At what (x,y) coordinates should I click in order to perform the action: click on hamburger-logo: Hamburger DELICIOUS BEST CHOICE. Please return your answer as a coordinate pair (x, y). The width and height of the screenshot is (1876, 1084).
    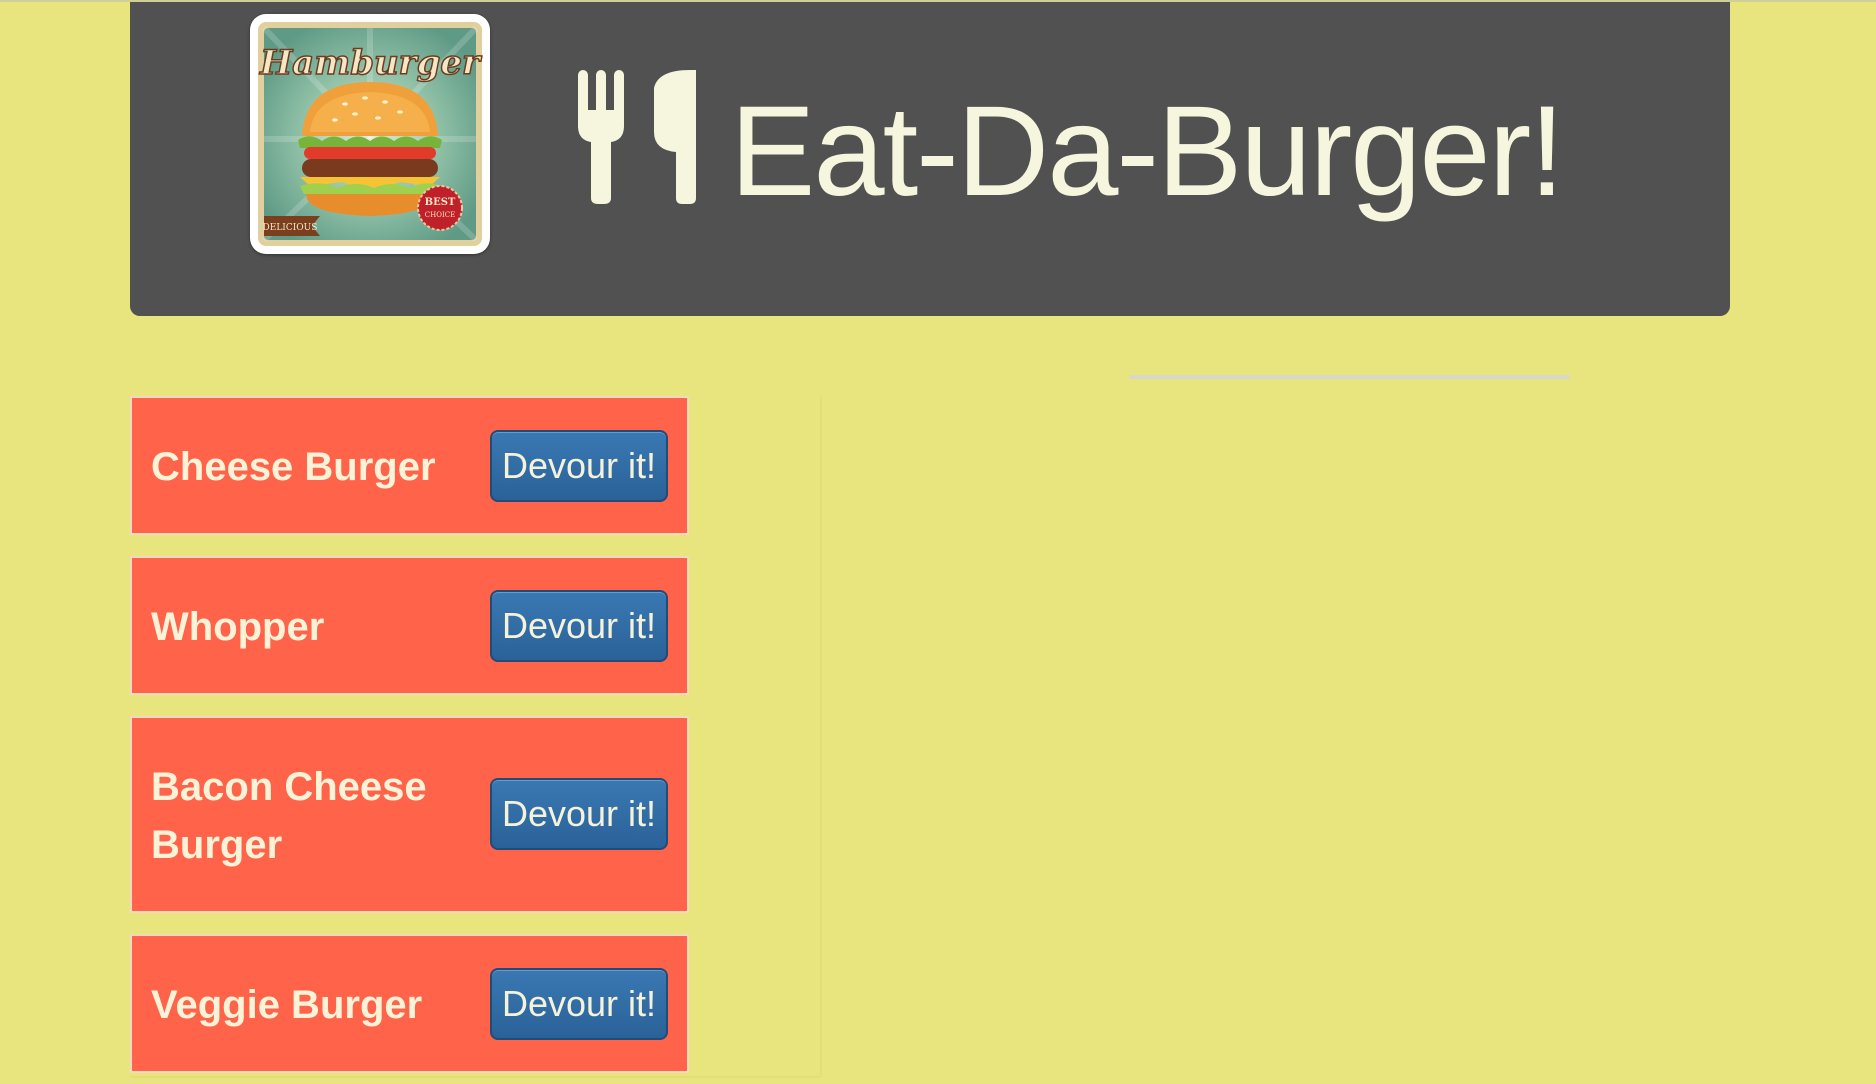
    Looking at the image, I should click on (370, 134).